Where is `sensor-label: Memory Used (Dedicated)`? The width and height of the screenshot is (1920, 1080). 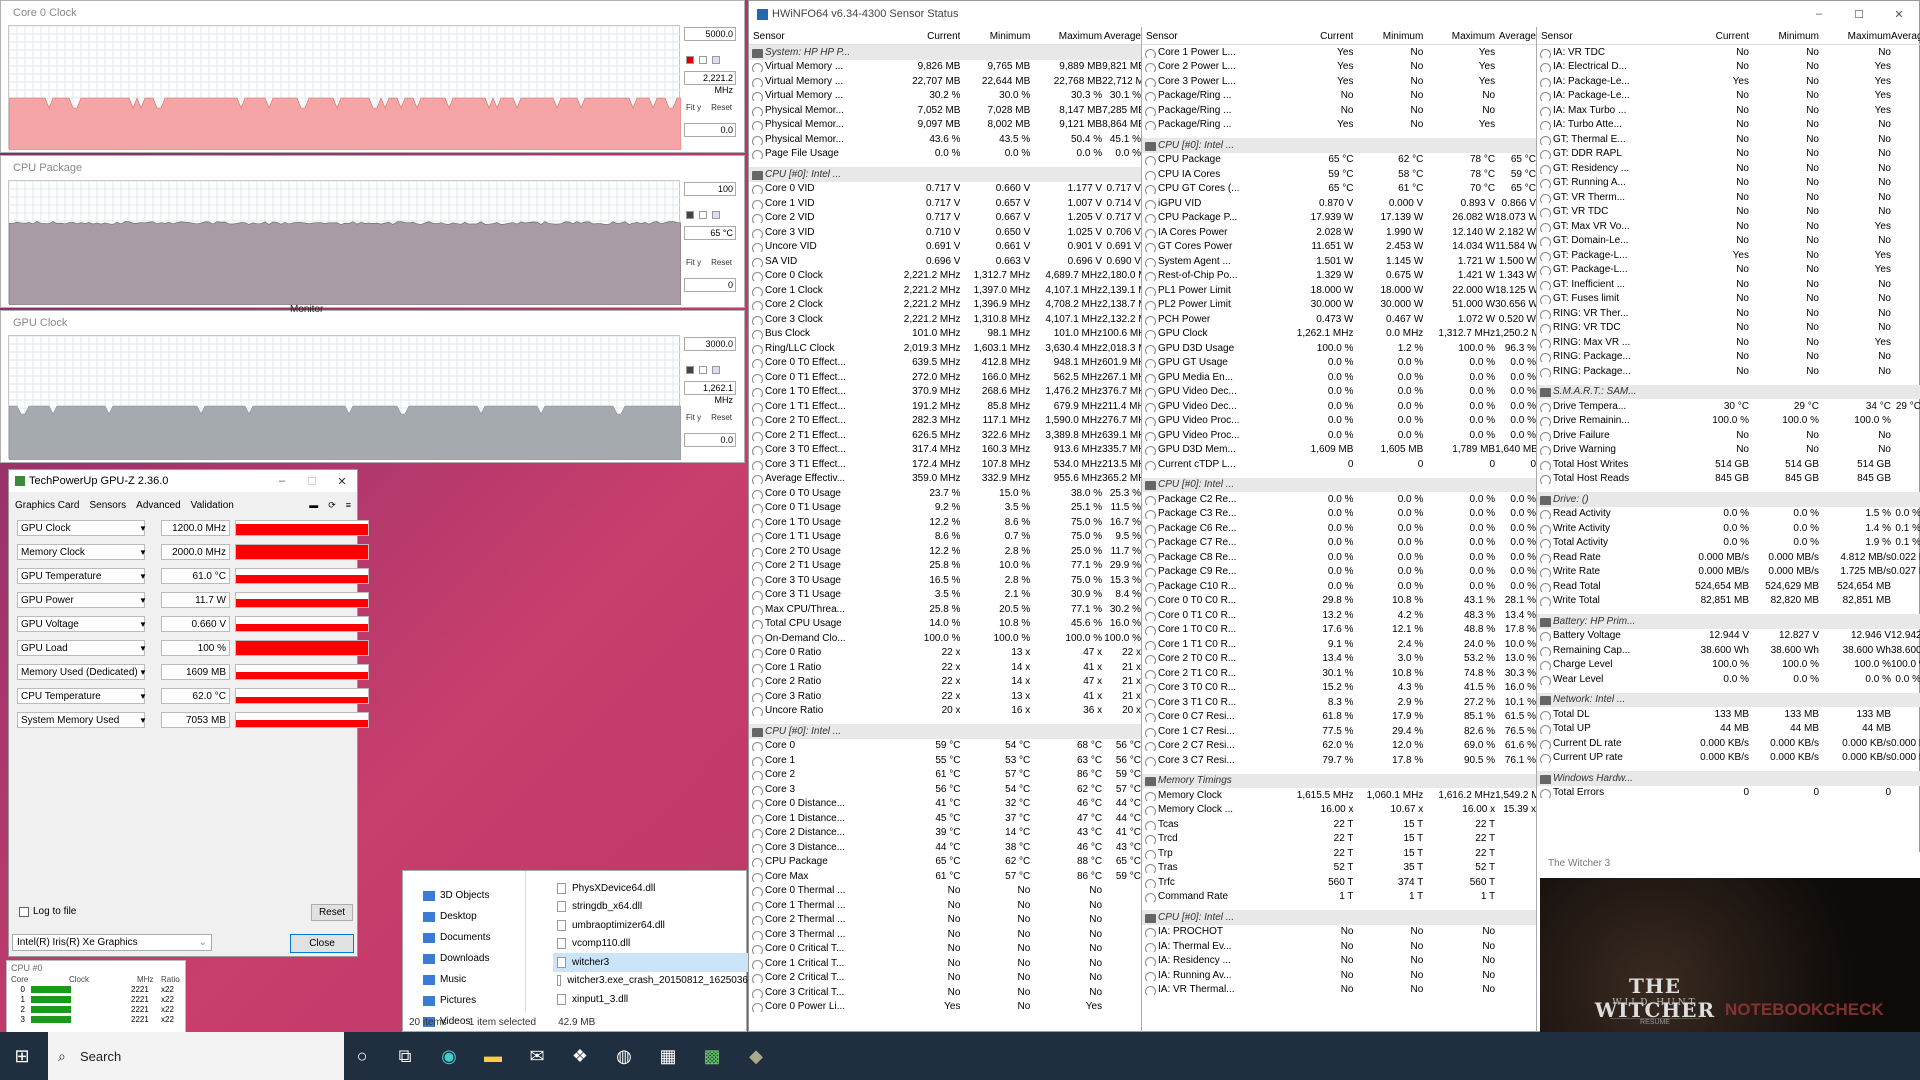
sensor-label: Memory Used (Dedicated) is located at coordinates (81, 672).